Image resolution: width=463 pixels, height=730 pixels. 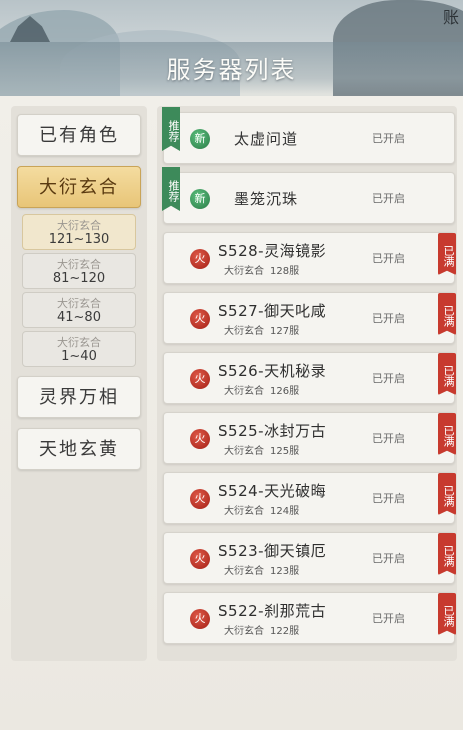 What do you see at coordinates (285, 571) in the screenshot?
I see `server-number: 123服` at bounding box center [285, 571].